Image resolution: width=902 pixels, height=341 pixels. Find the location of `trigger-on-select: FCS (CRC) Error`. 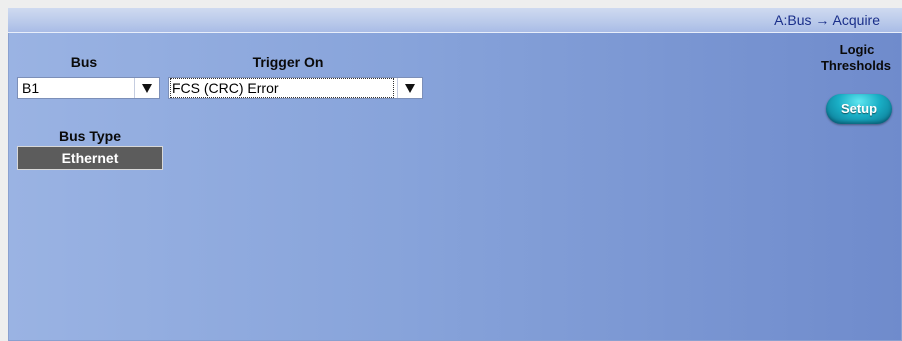

trigger-on-select: FCS (CRC) Error is located at coordinates (295, 88).